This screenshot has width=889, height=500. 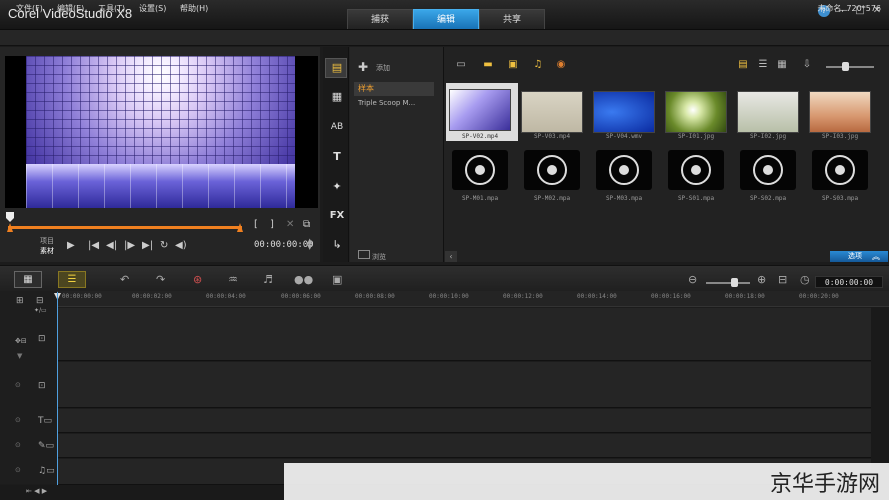 I want to click on path-icon: ↳, so click(x=337, y=245).